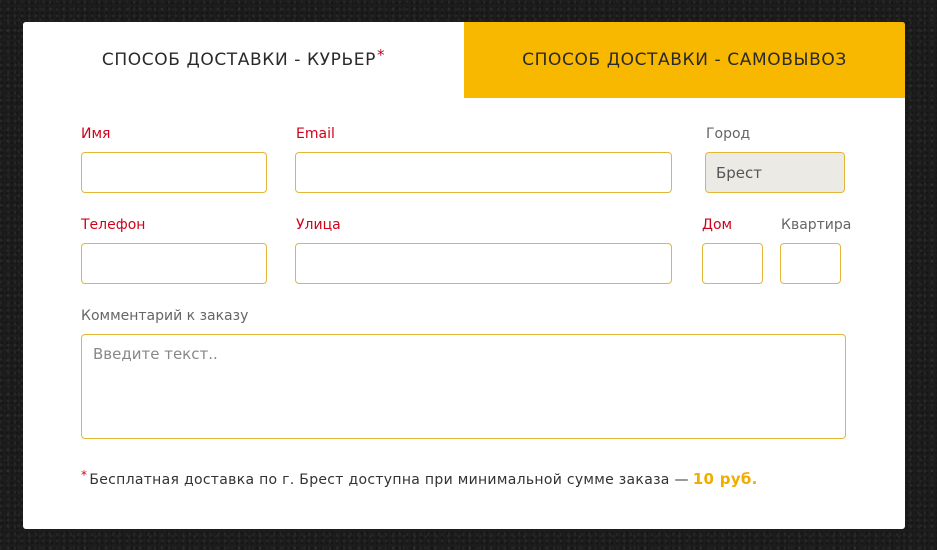  I want to click on street-input, so click(483, 263).